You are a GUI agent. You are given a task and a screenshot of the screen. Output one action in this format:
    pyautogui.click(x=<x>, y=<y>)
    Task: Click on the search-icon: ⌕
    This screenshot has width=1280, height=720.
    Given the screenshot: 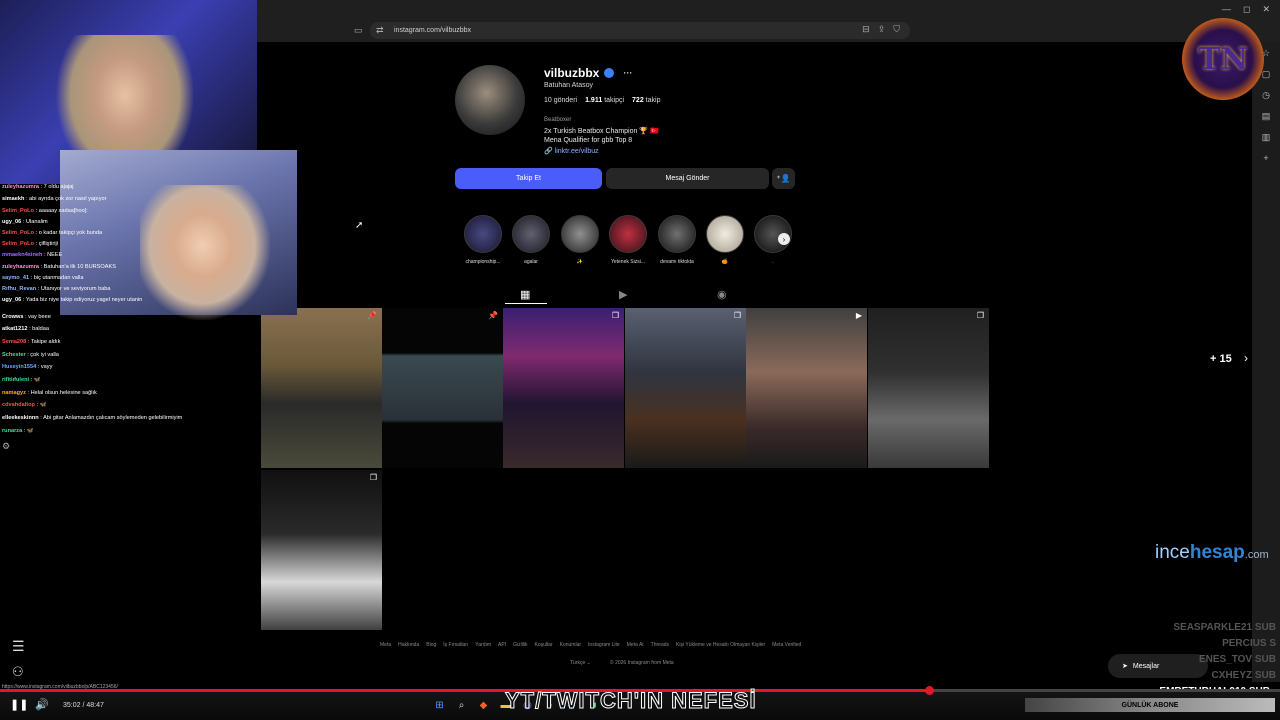 What is the action you would take?
    pyautogui.click(x=461, y=705)
    